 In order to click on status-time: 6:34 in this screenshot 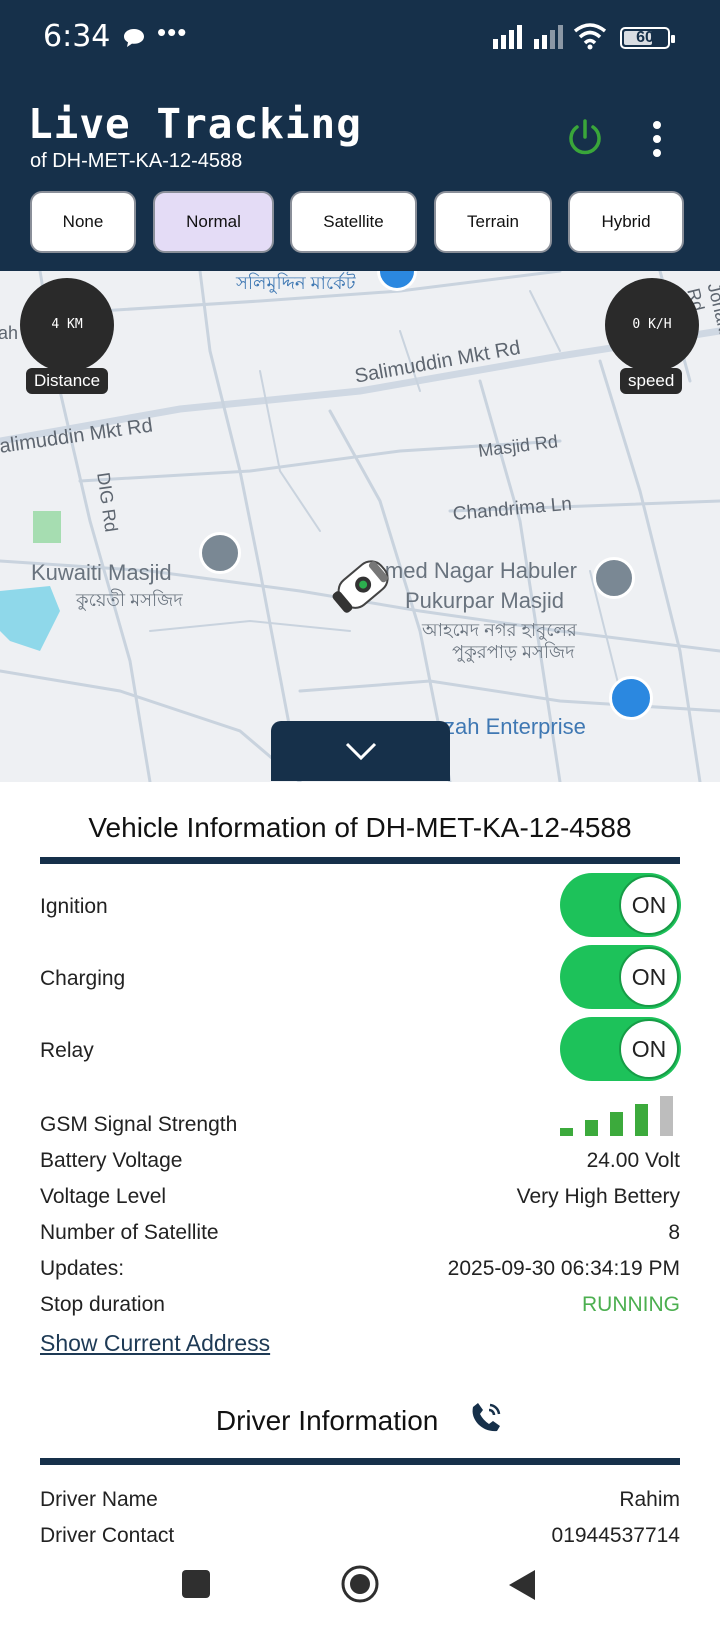, I will do `click(77, 36)`.